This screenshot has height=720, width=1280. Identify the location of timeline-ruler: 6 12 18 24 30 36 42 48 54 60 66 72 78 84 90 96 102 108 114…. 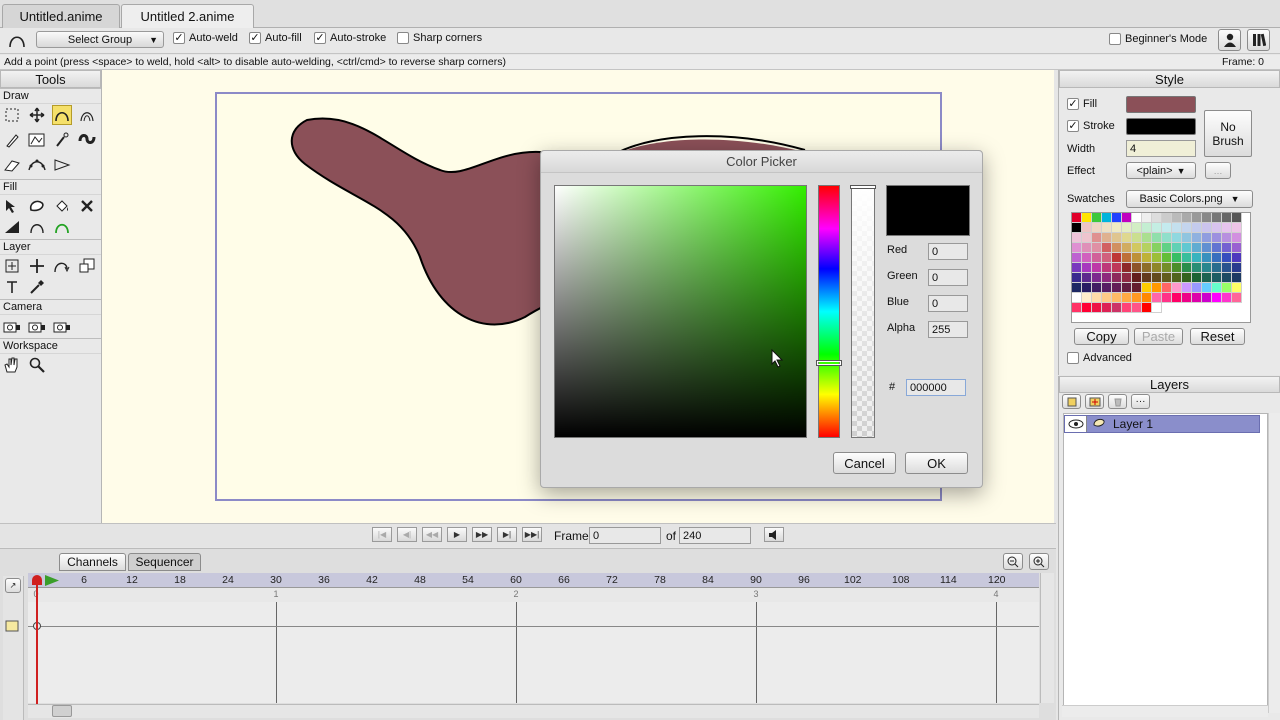
(533, 580).